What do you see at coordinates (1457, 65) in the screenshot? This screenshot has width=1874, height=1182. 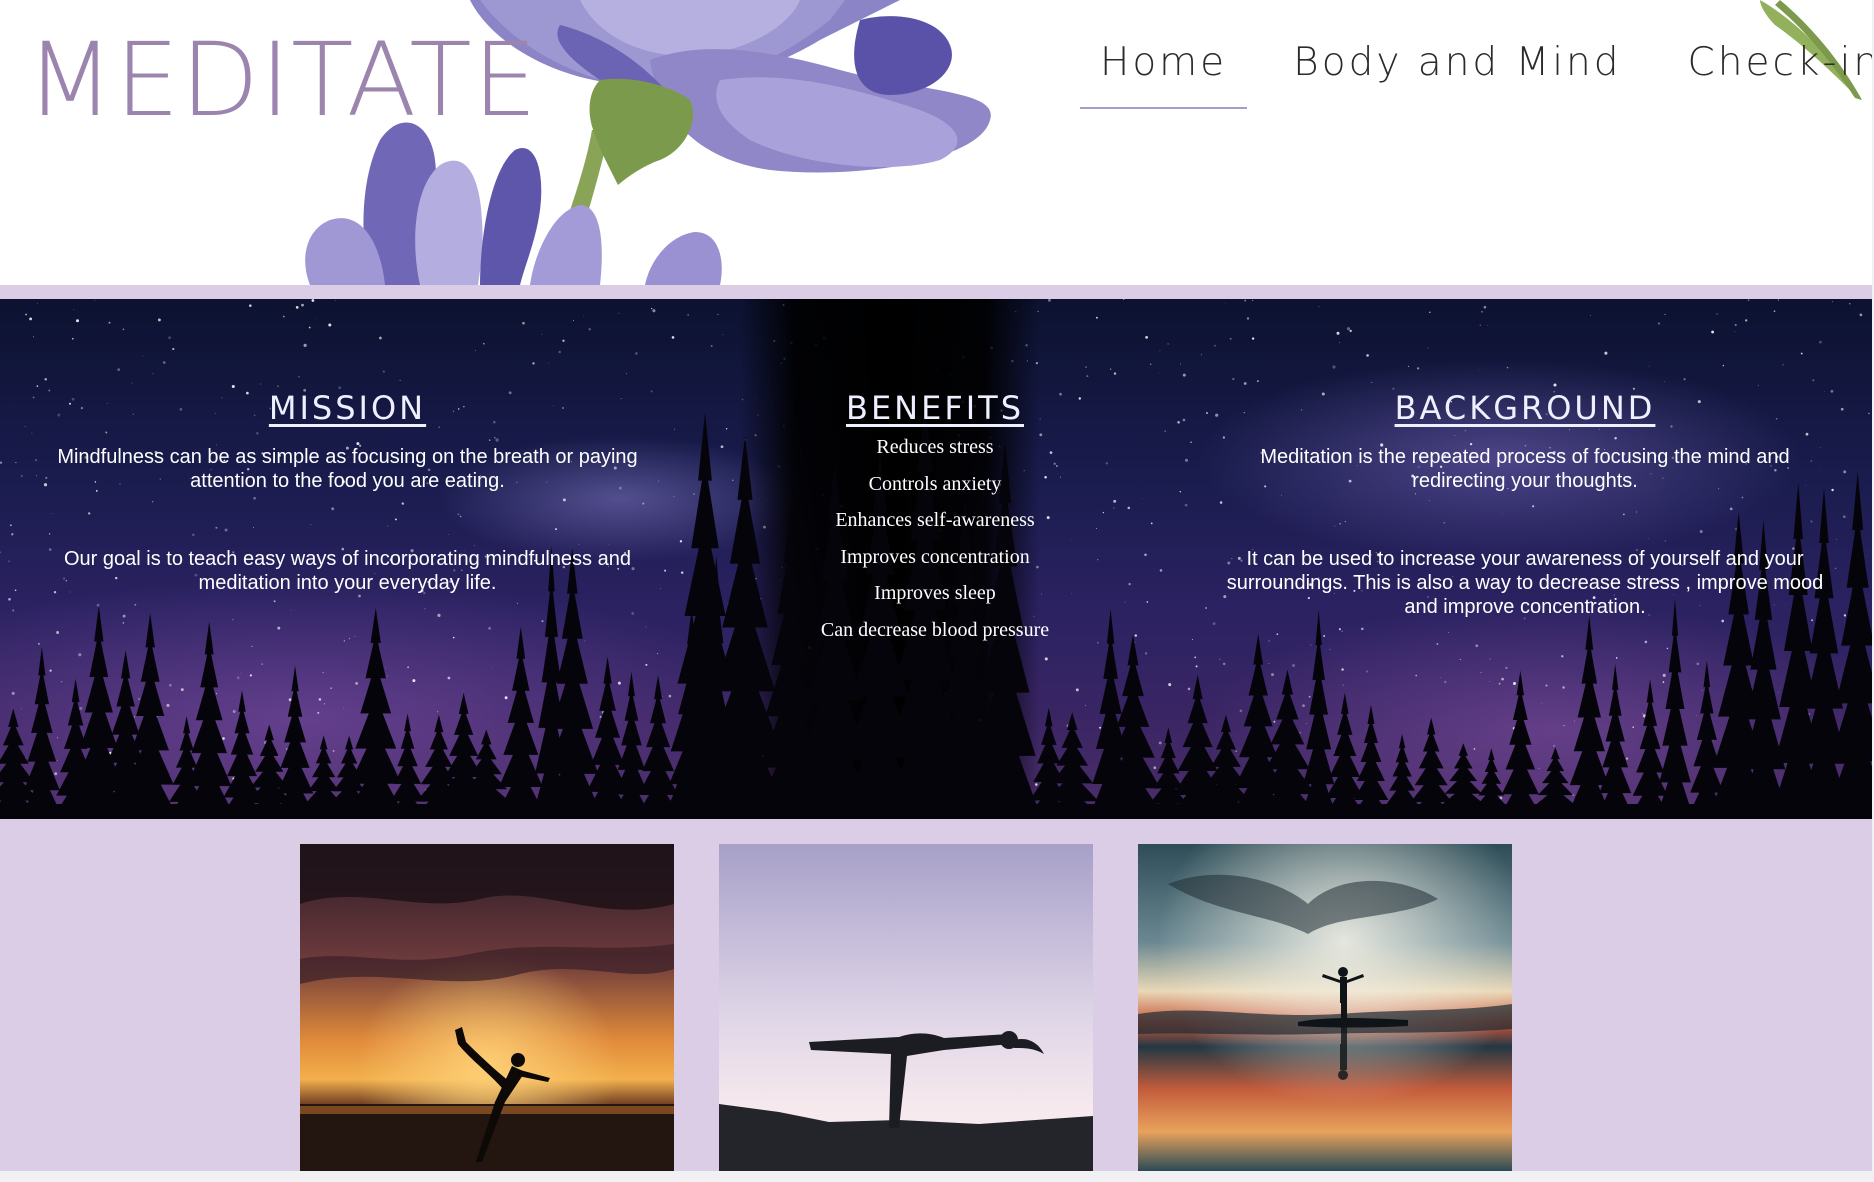 I see `nav-body-and-mind-link: Body and Mind` at bounding box center [1457, 65].